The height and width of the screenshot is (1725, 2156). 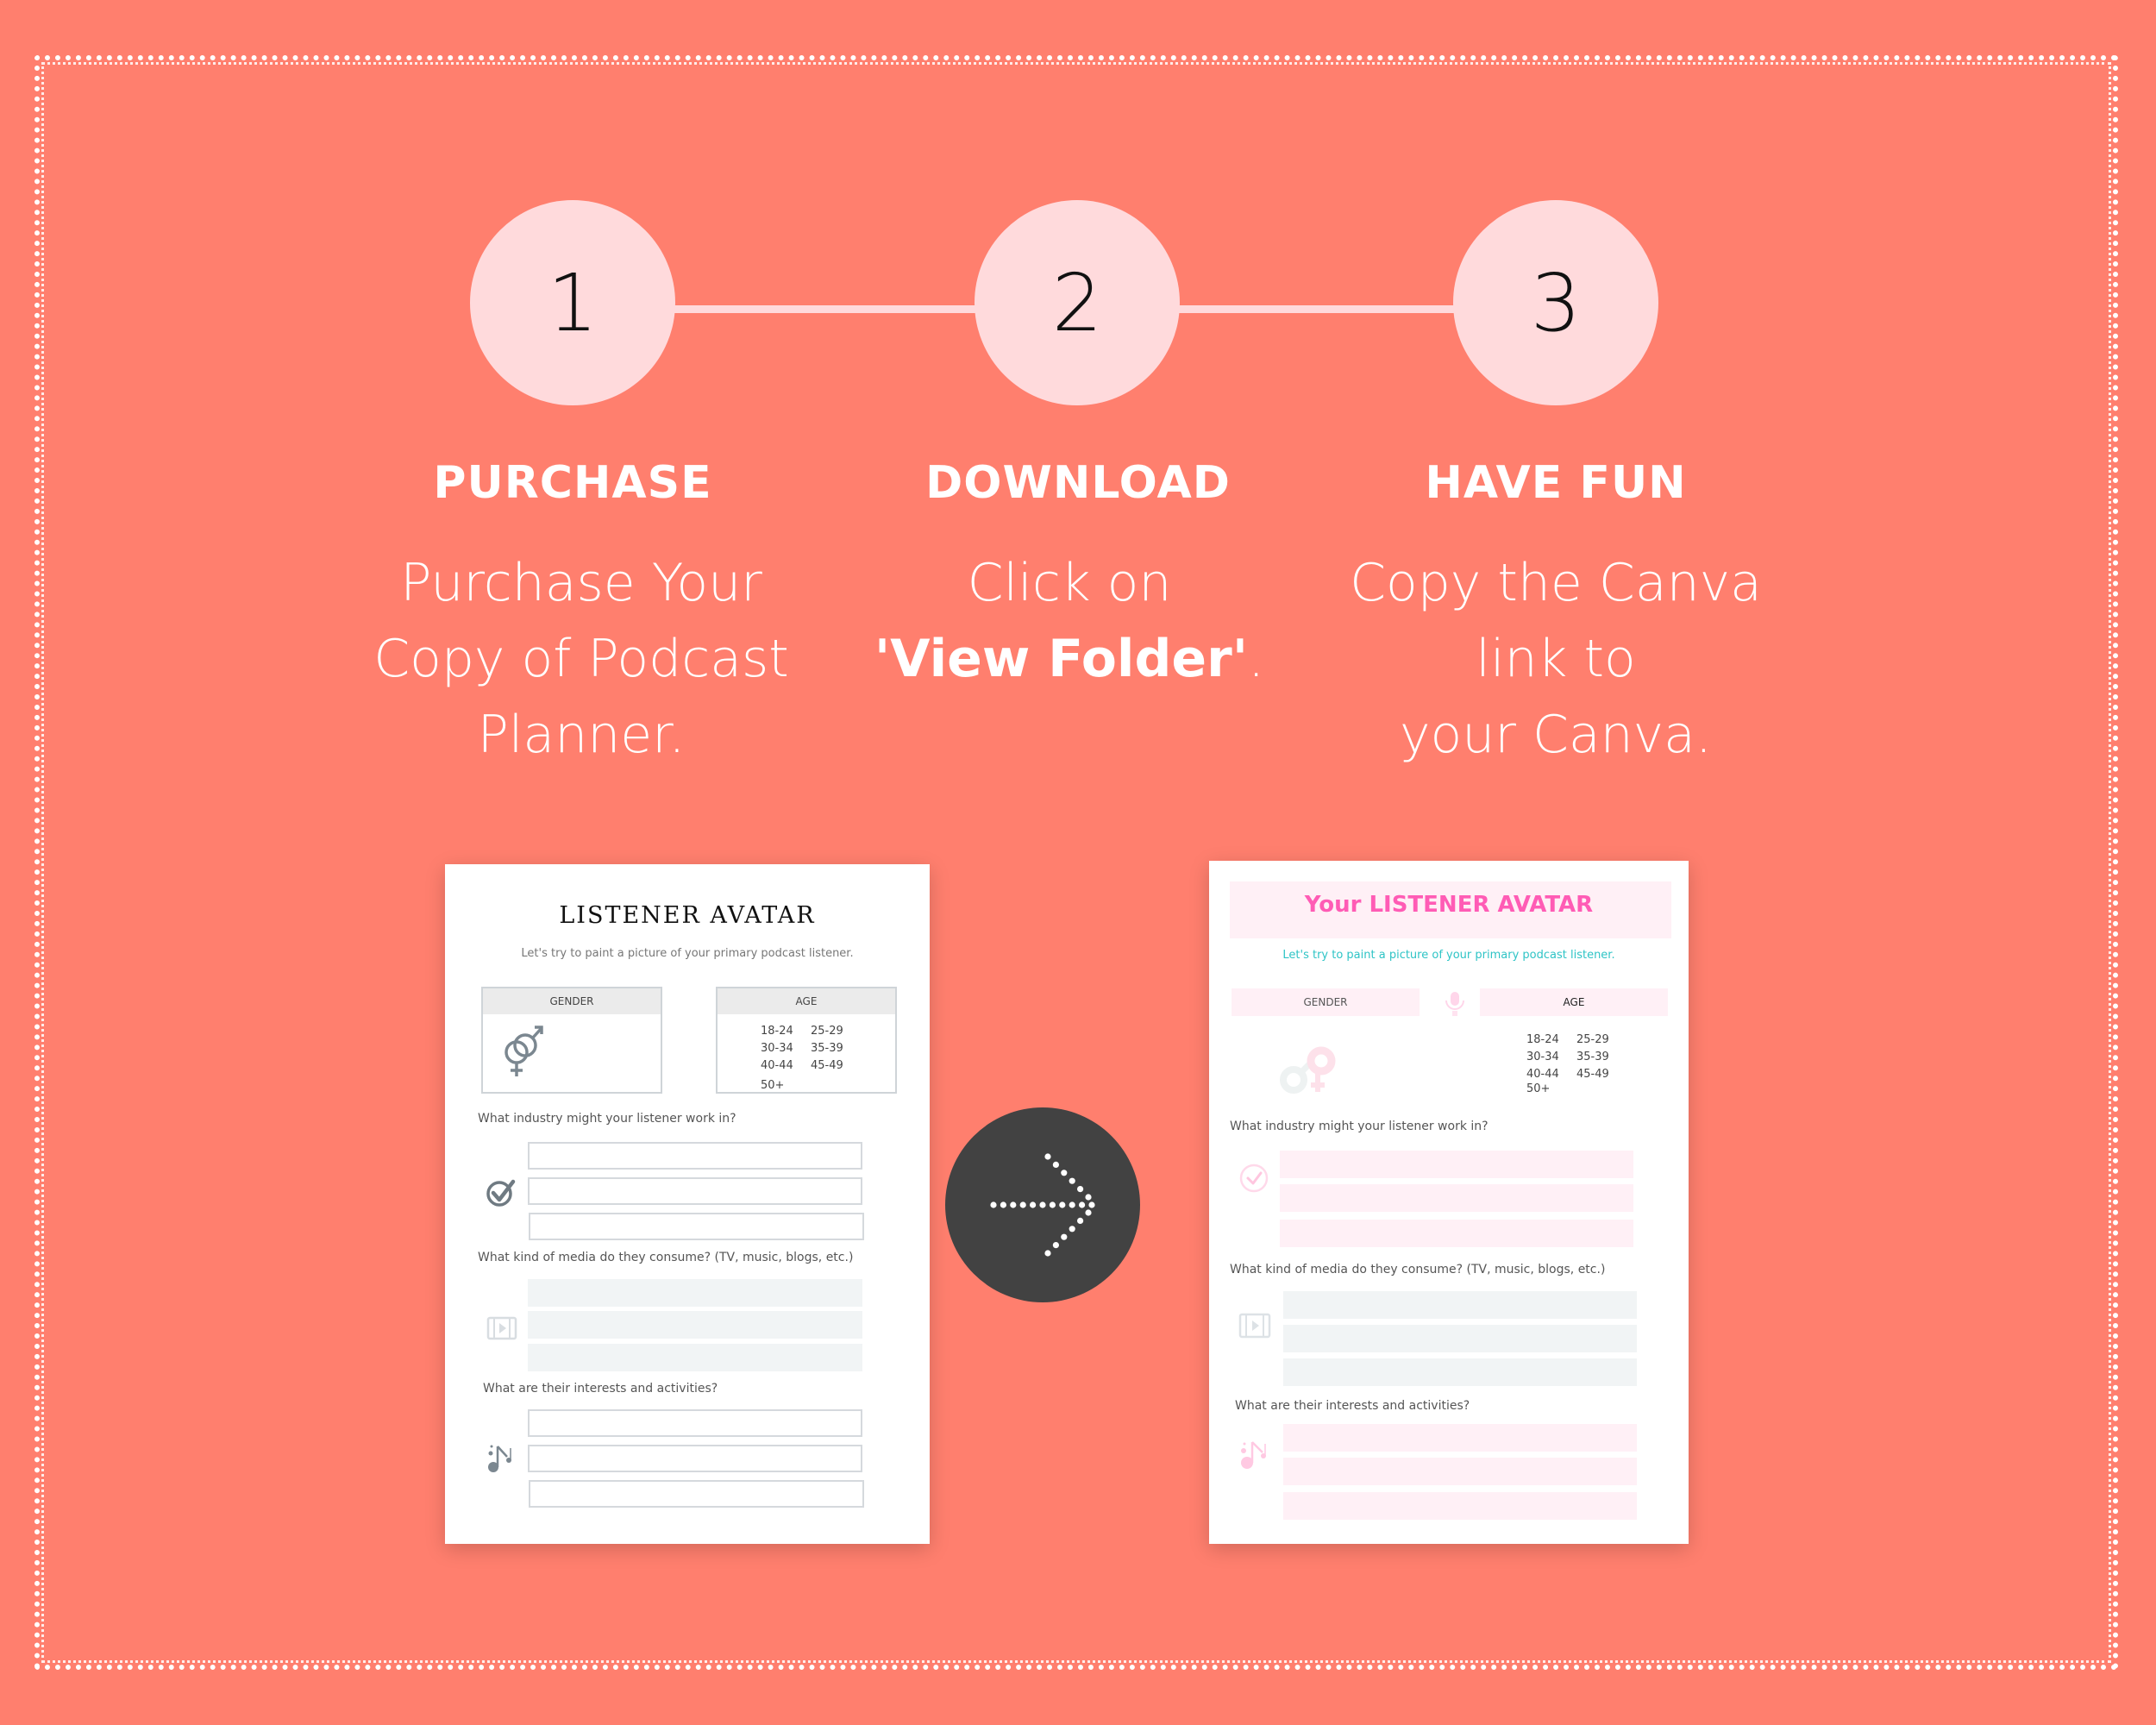 I want to click on after-question-interests: What are their interests and activities?, so click(x=1352, y=1406).